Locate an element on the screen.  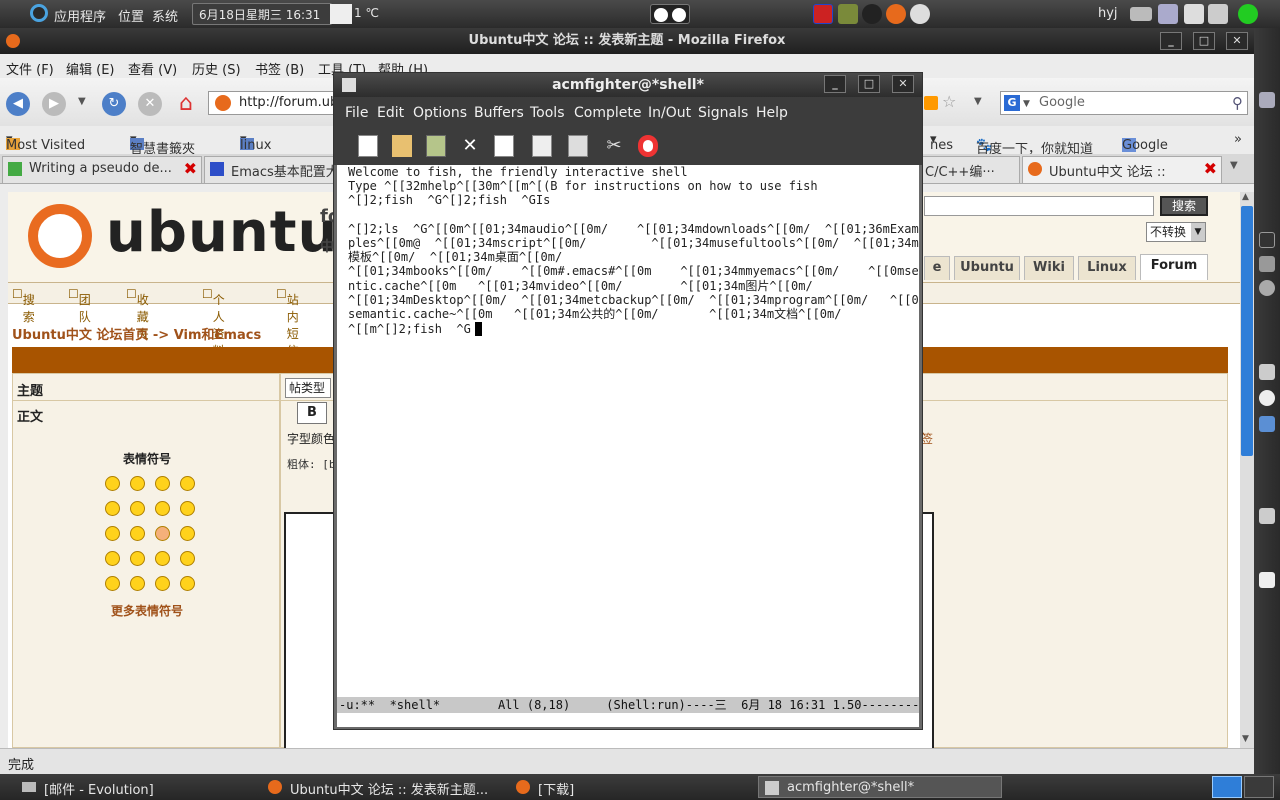
update-manager-icon is located at coordinates (1194, 14).